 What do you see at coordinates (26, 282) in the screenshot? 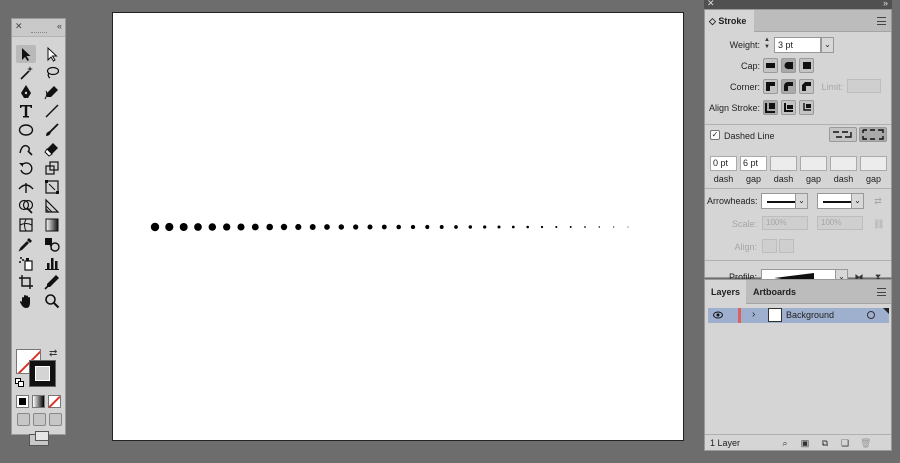
I see `artboard-tool` at bounding box center [26, 282].